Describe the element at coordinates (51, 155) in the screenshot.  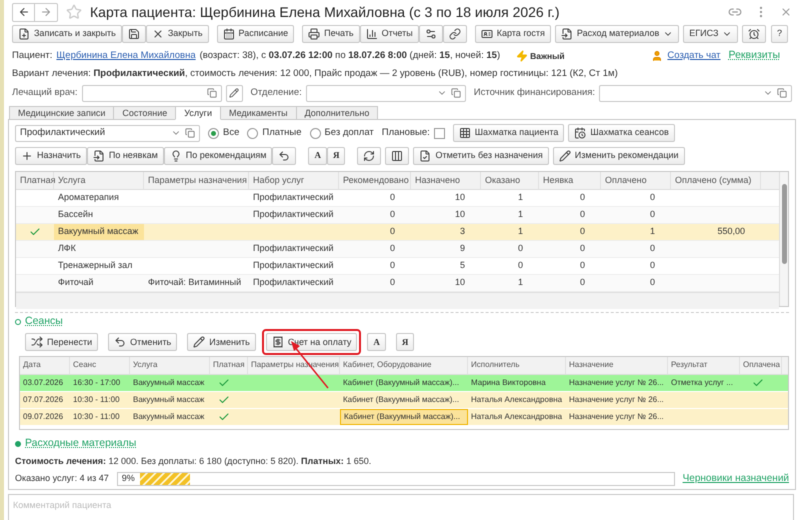
I see `assign-button: Назначить` at that location.